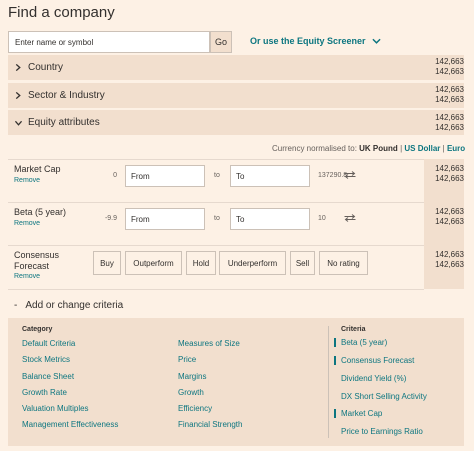 The width and height of the screenshot is (474, 451). Describe the element at coordinates (46, 67) in the screenshot. I see `section-country-label: Country` at that location.